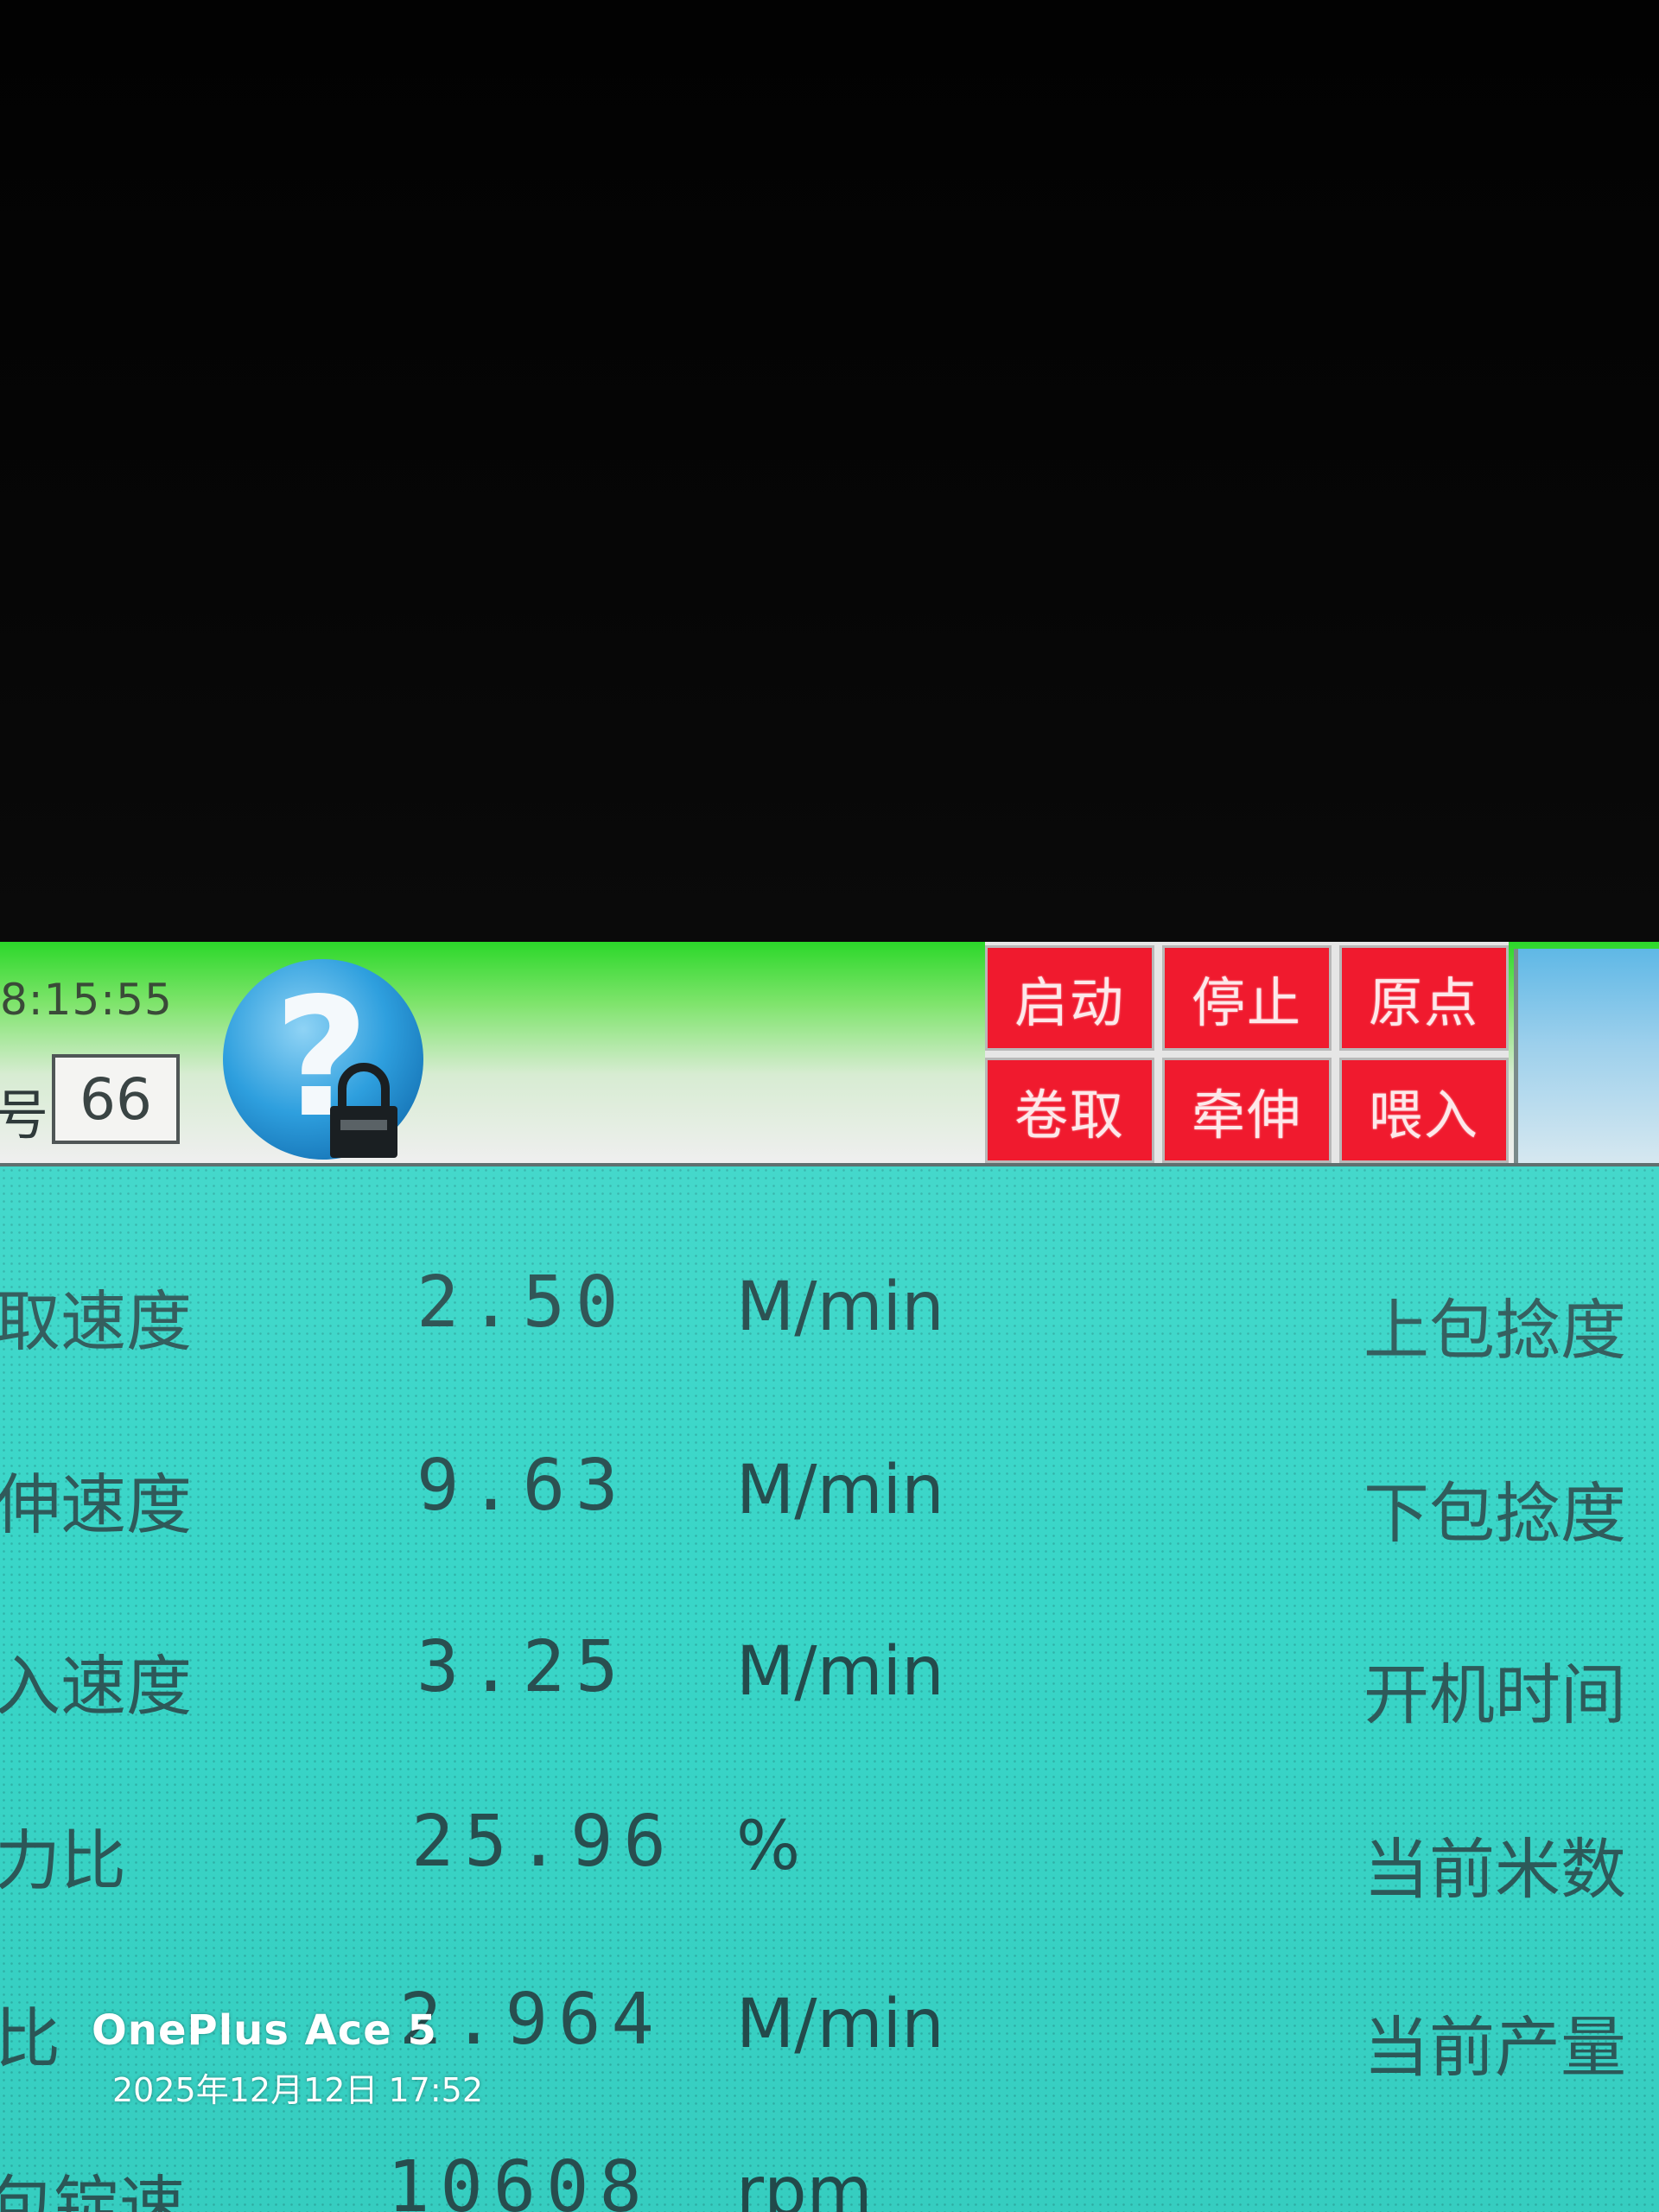 Image resolution: width=1659 pixels, height=2212 pixels. What do you see at coordinates (63, 1860) in the screenshot?
I see `param-label: 力比` at bounding box center [63, 1860].